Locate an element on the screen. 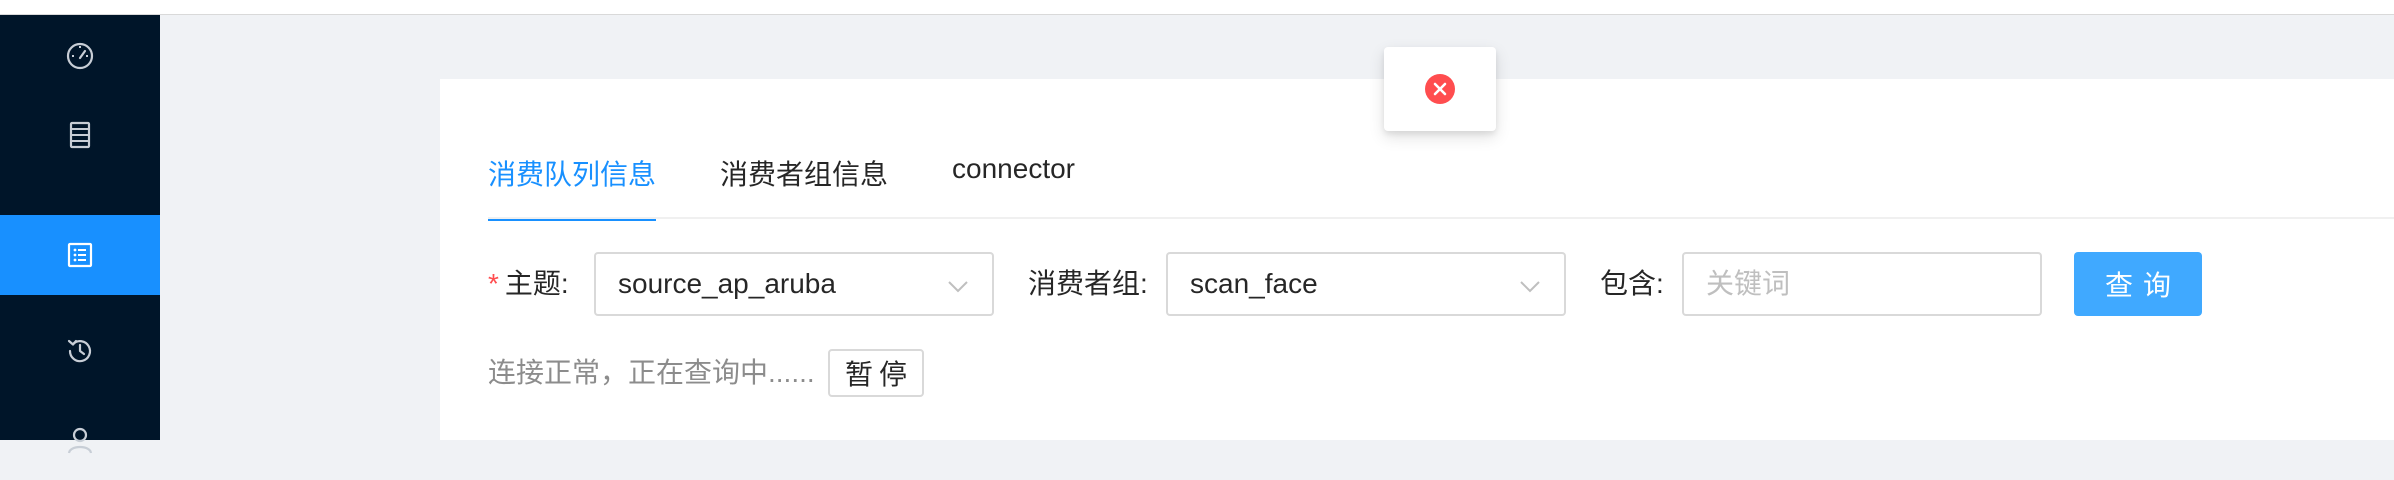 Image resolution: width=2394 pixels, height=480 pixels. pause-button: 暂停 is located at coordinates (876, 373).